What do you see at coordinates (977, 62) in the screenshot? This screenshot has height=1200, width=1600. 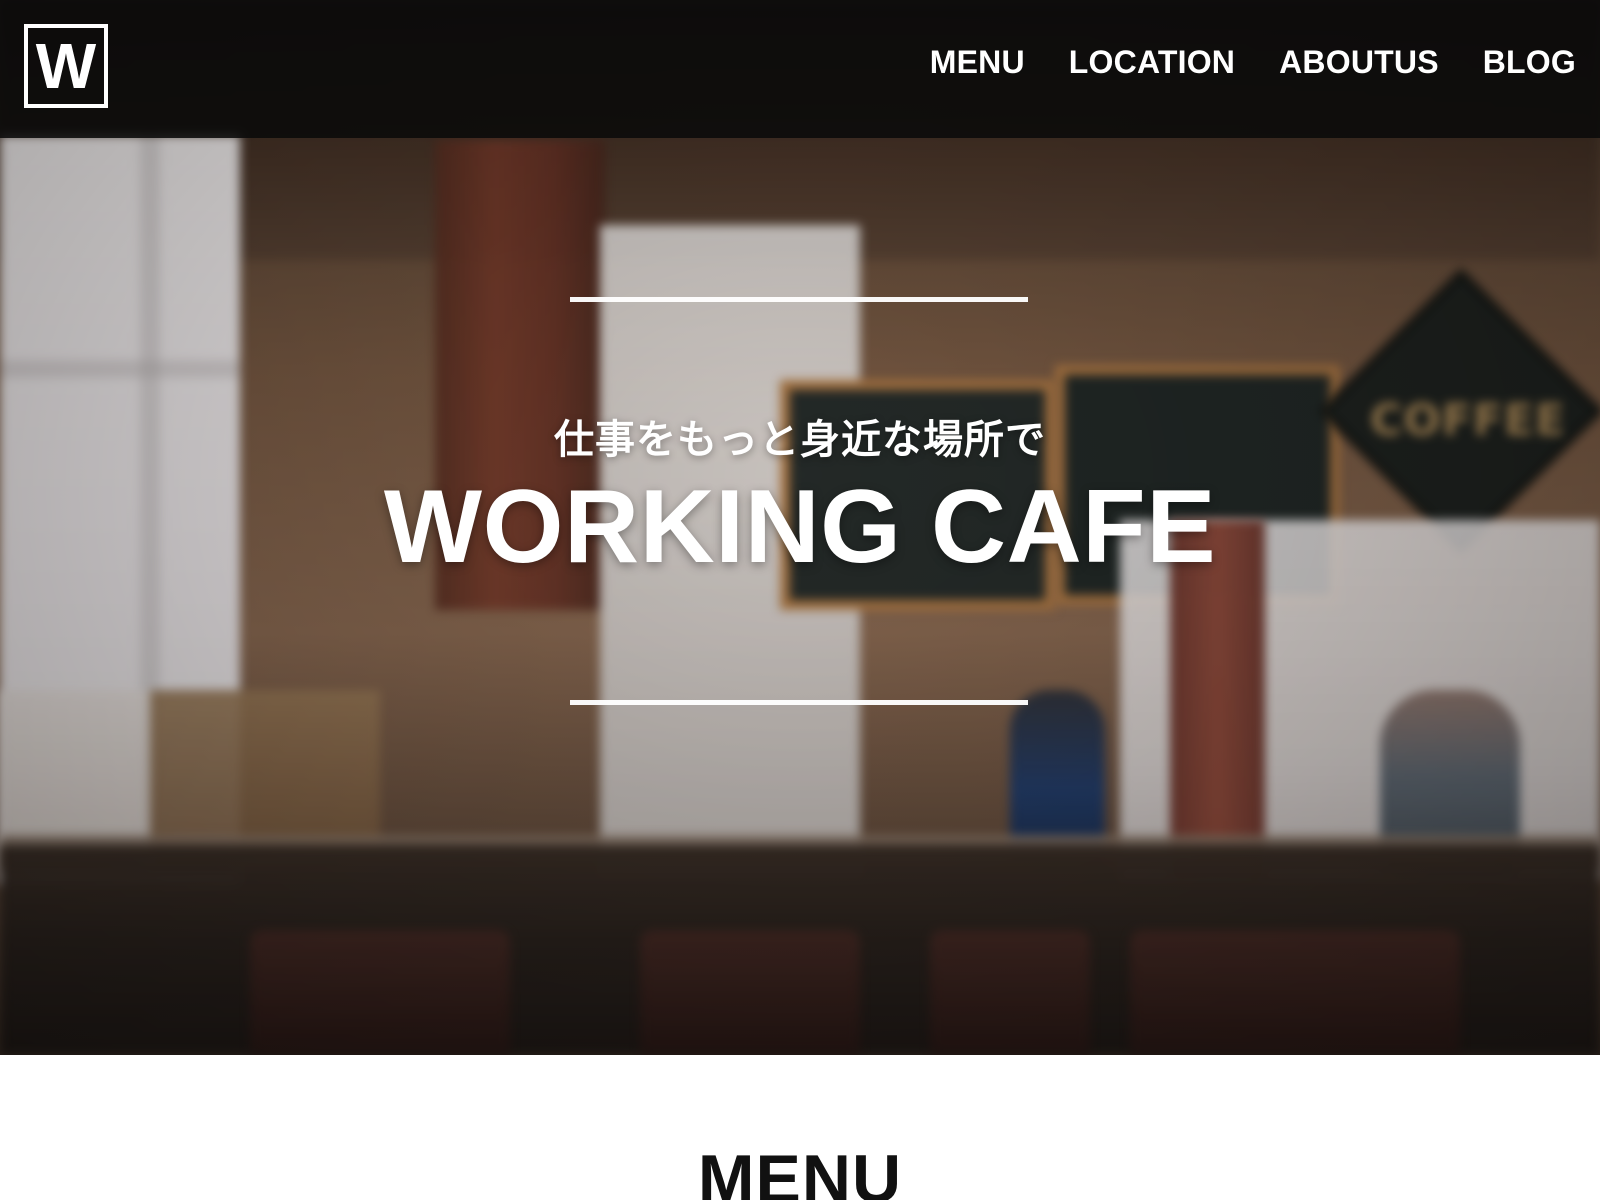 I see `nav-item-menu: MENU` at bounding box center [977, 62].